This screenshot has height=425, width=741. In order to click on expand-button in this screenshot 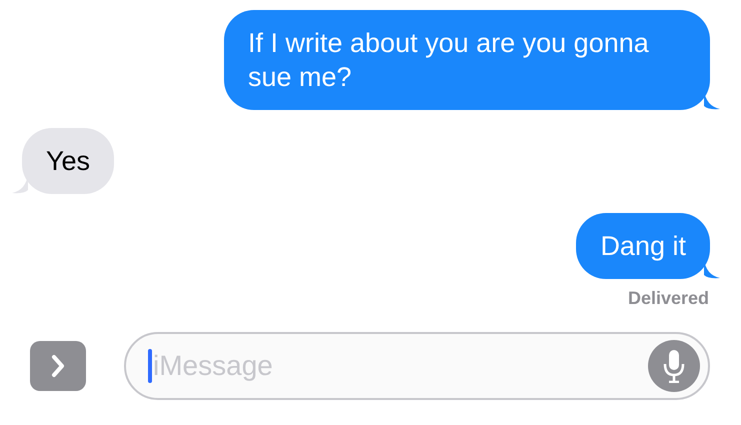, I will do `click(58, 366)`.